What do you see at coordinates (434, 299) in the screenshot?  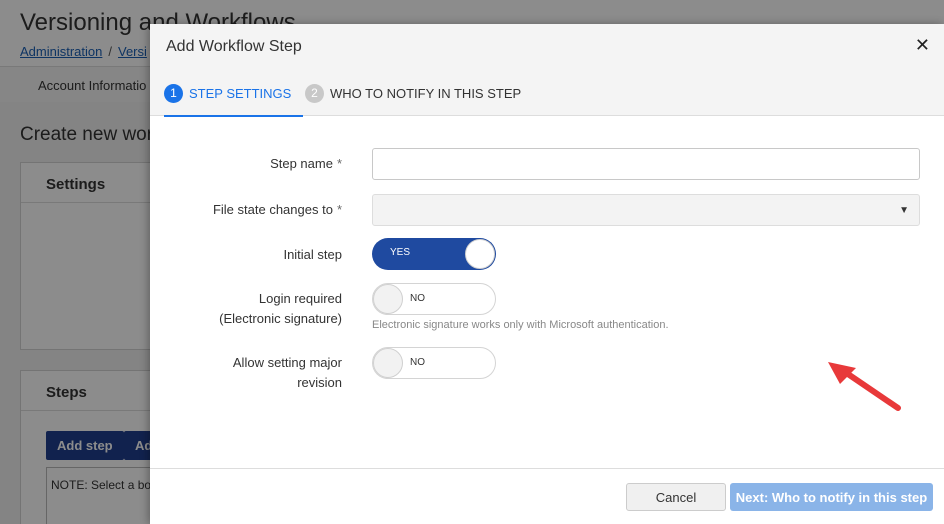 I see `login-required-toggle: NO` at bounding box center [434, 299].